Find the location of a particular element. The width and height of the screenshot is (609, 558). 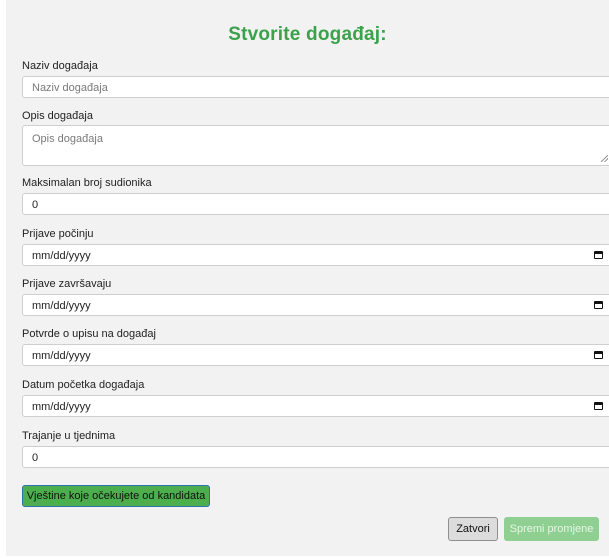

applications-end-value: mm/dd/yyyy is located at coordinates (61, 306).